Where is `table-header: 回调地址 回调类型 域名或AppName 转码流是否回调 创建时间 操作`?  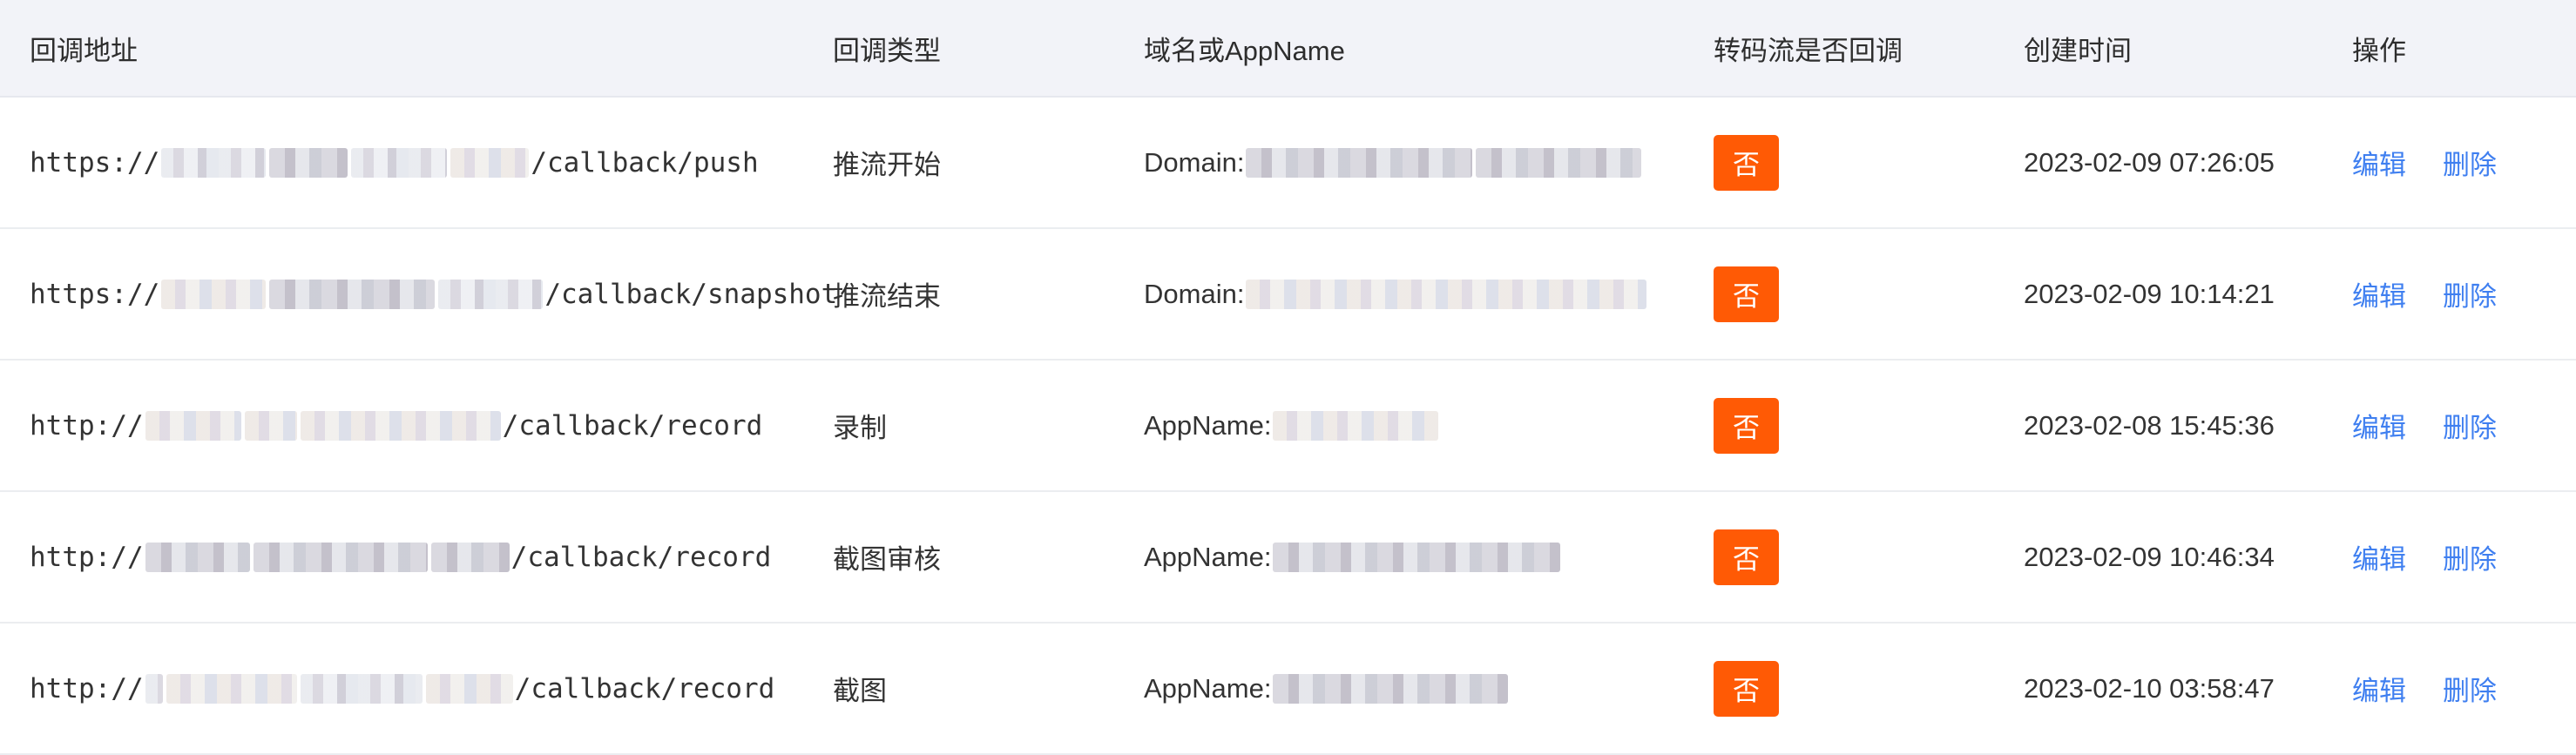
table-header: 回调地址 回调类型 域名或AppName 转码流是否回调 创建时间 操作 is located at coordinates (1288, 49).